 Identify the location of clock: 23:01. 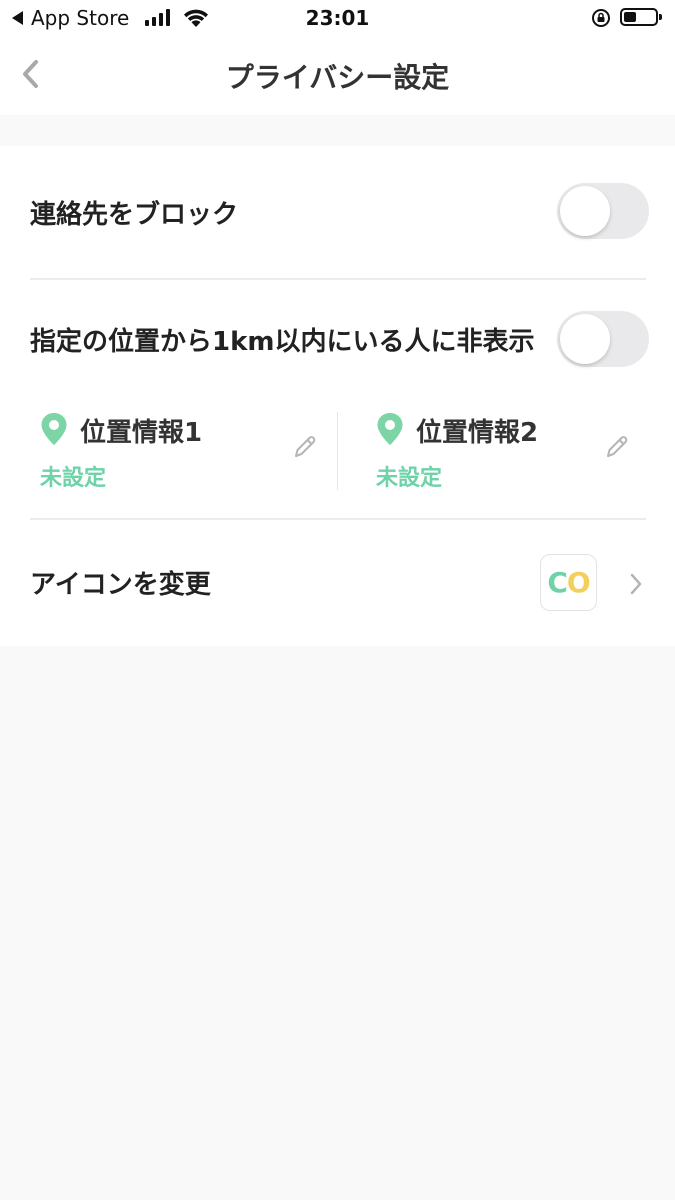
(337, 18).